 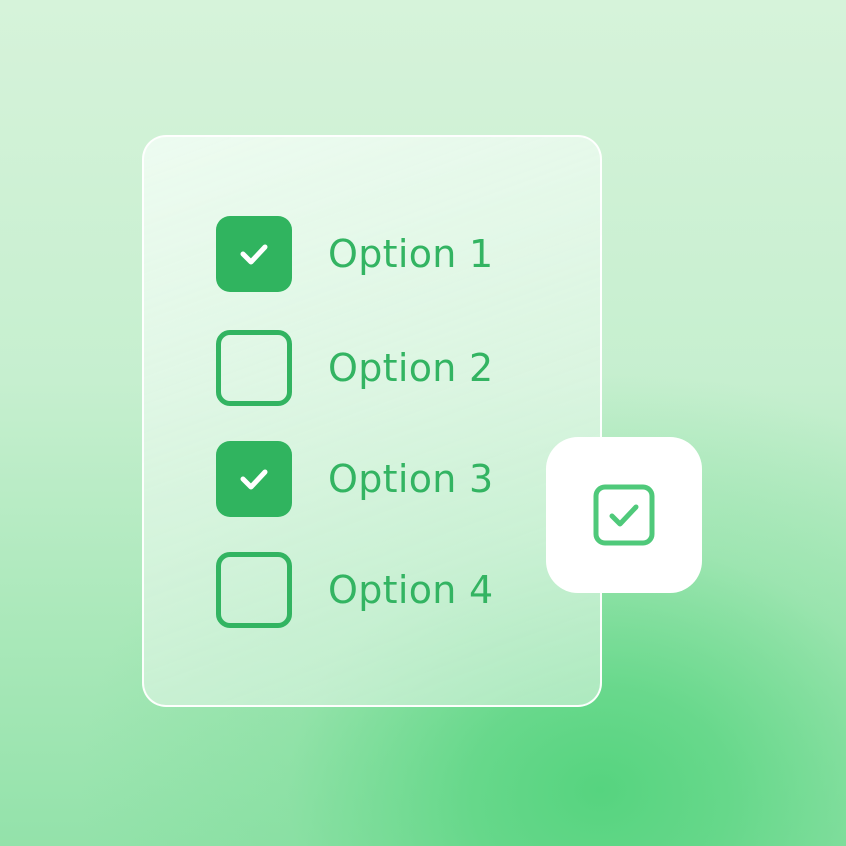 What do you see at coordinates (411, 368) in the screenshot?
I see `option-label: Option 2` at bounding box center [411, 368].